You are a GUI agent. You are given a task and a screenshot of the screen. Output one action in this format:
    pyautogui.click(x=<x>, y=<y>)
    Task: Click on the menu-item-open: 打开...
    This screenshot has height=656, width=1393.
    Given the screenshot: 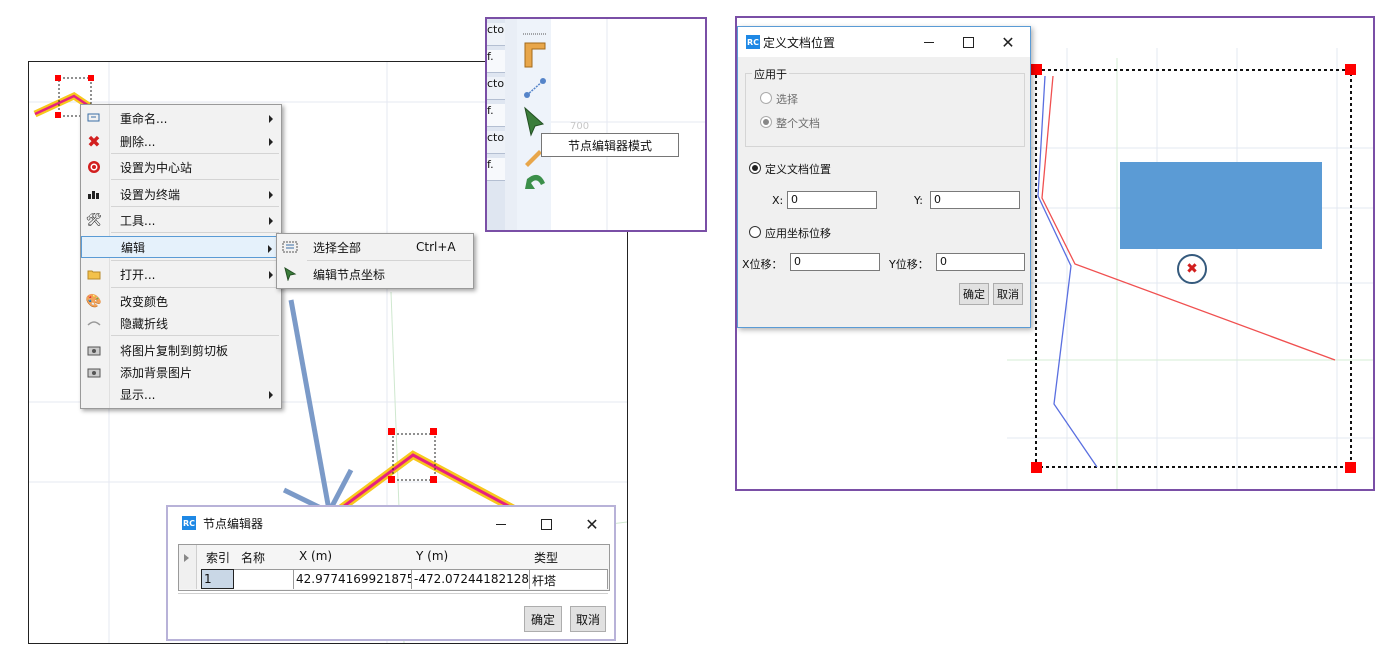 What is the action you would take?
    pyautogui.click(x=181, y=274)
    